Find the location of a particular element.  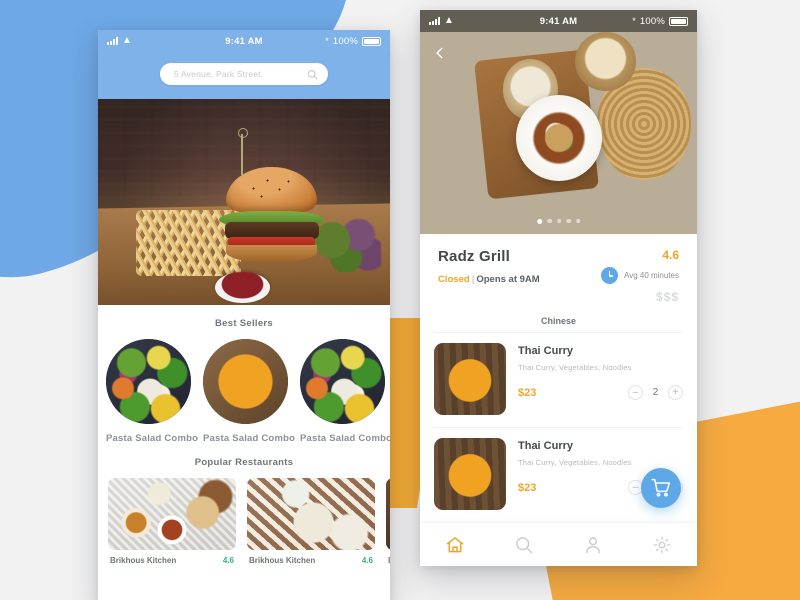

shopping-cart-icon is located at coordinates (661, 487).